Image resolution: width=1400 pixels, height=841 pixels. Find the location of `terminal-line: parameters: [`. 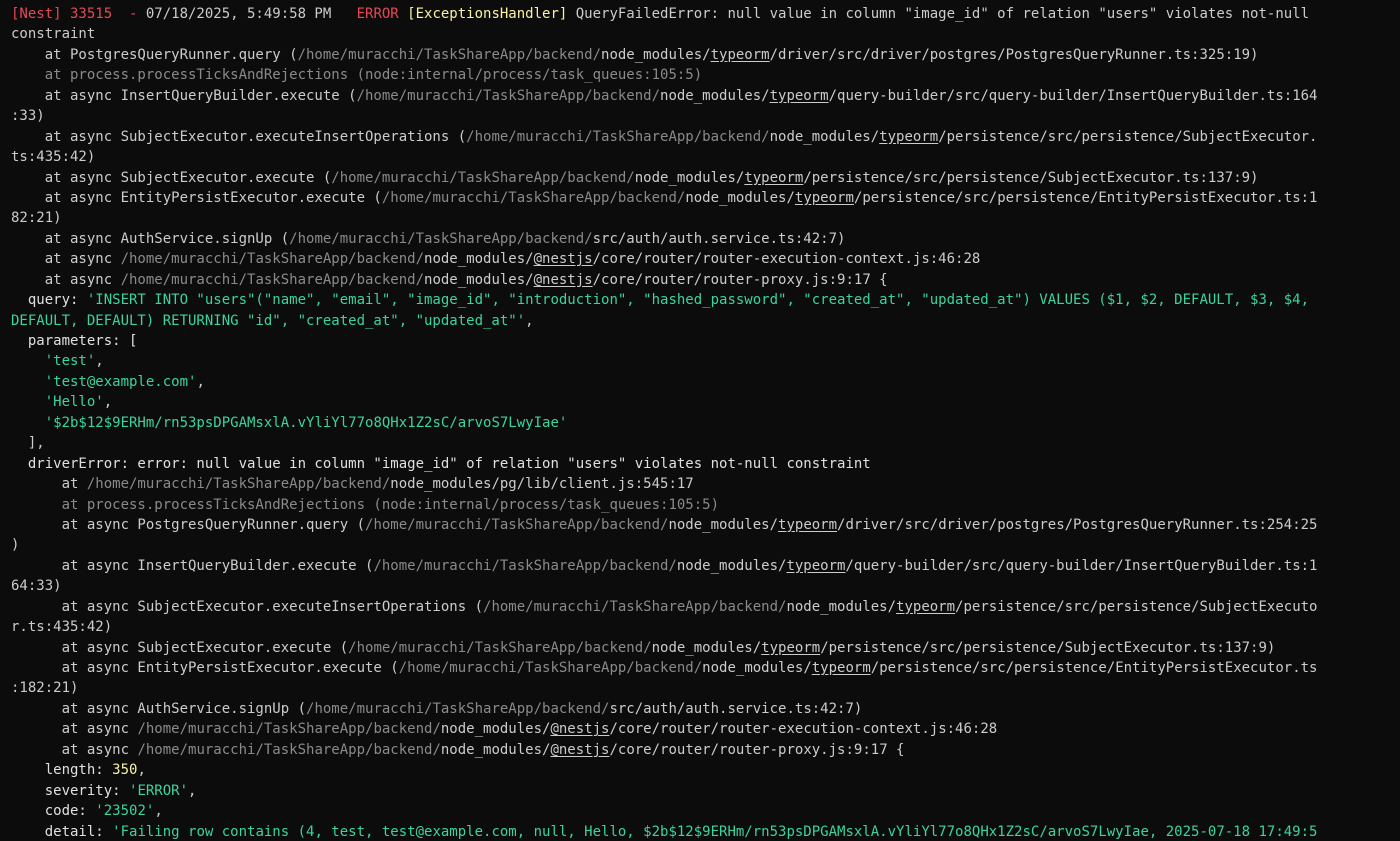

terminal-line: parameters: [ is located at coordinates (705, 341).